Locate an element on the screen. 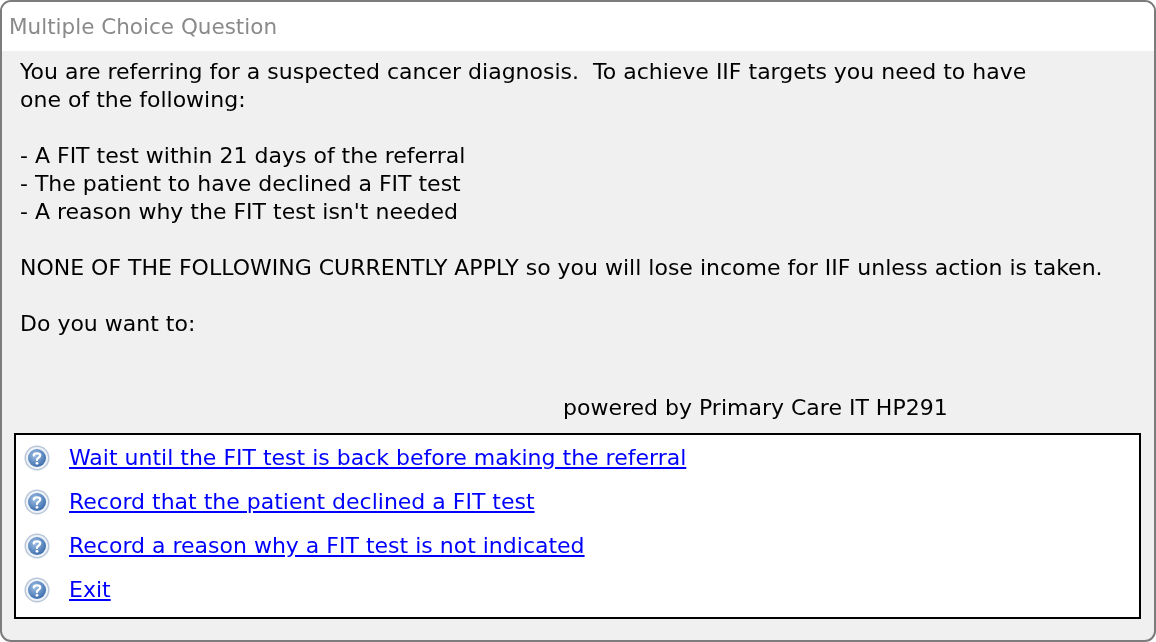  message-text: You are referring for a suspected cancer diagnosis. To achieve IIF targets you need to have one of the following: is located at coordinates (524, 86).